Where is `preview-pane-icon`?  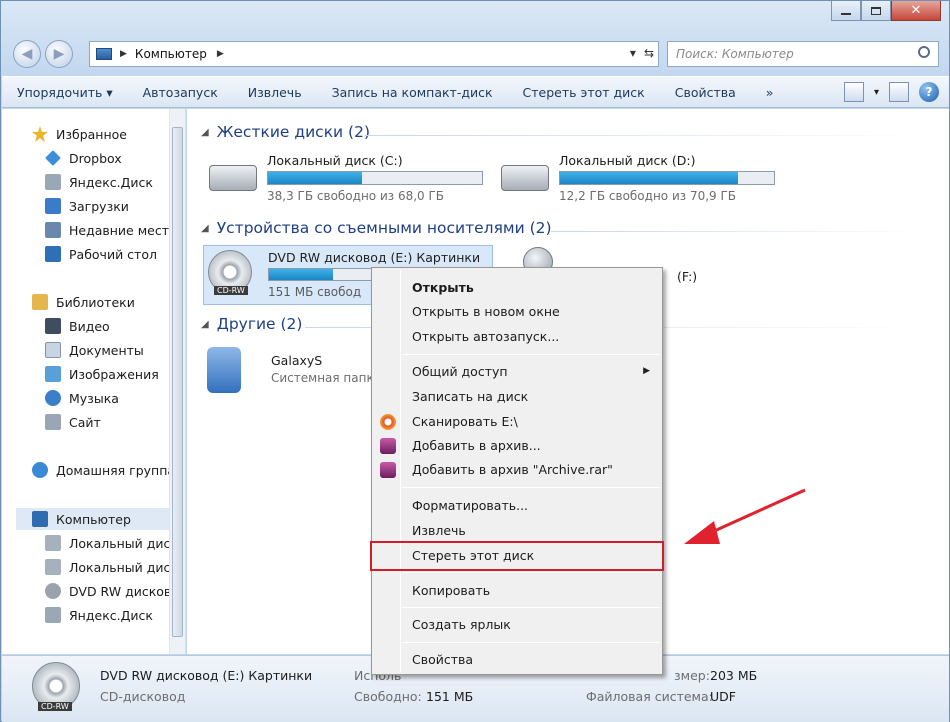 preview-pane-icon is located at coordinates (899, 92).